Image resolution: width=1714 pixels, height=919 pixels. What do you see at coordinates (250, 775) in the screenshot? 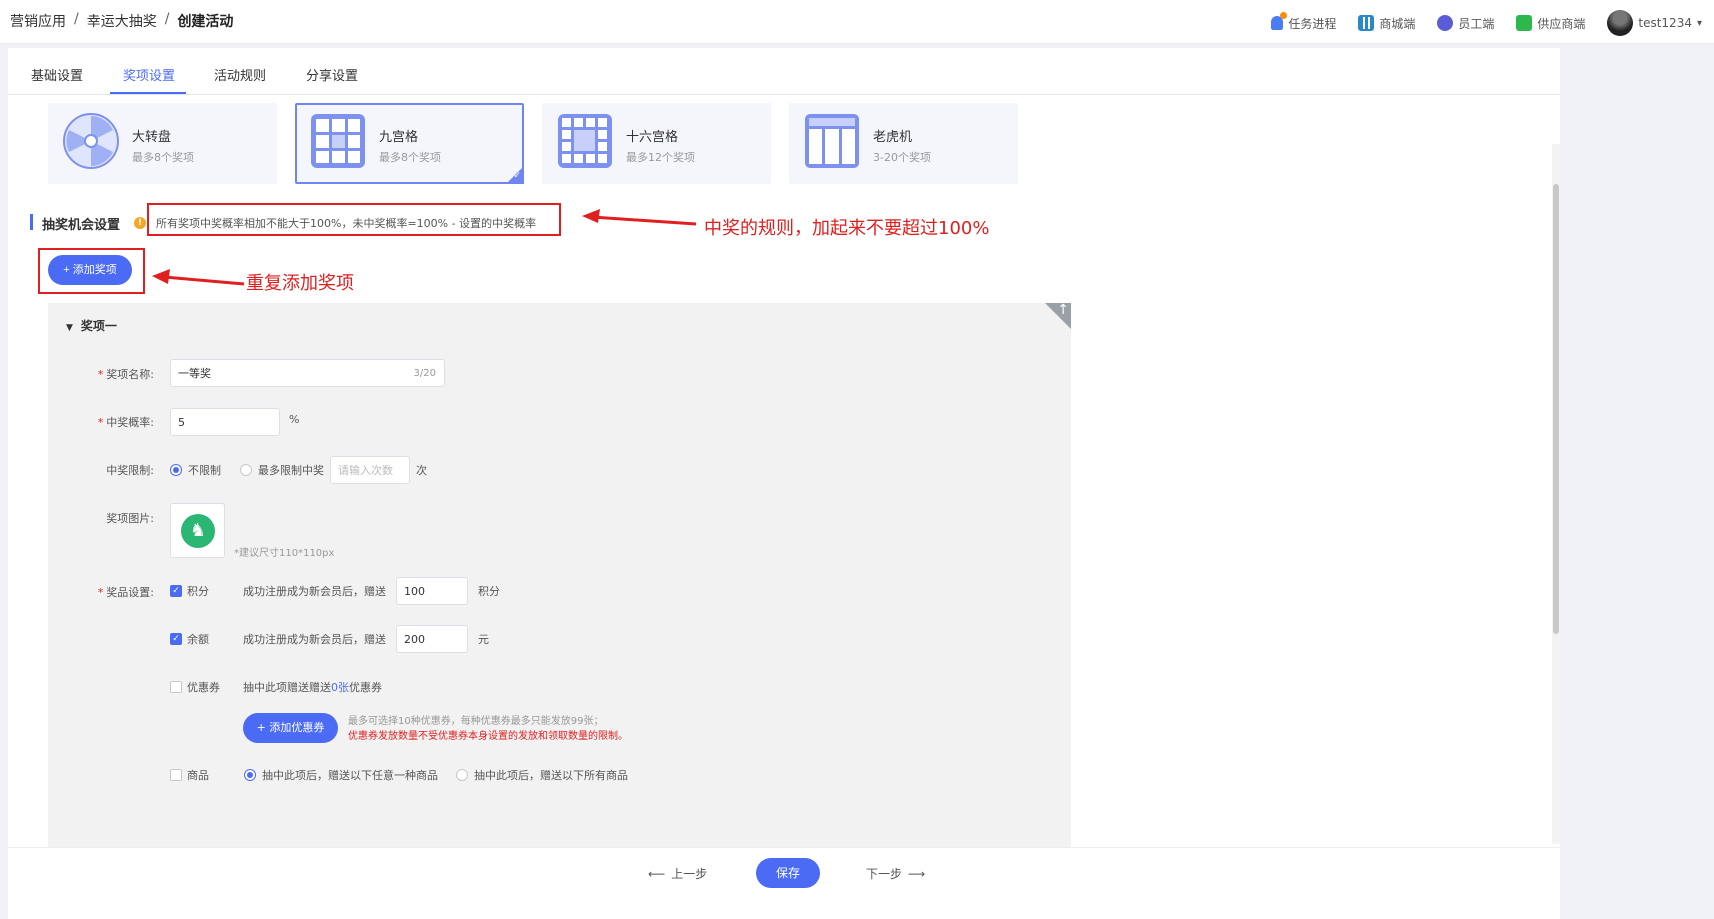
I see `goods-any-radio` at bounding box center [250, 775].